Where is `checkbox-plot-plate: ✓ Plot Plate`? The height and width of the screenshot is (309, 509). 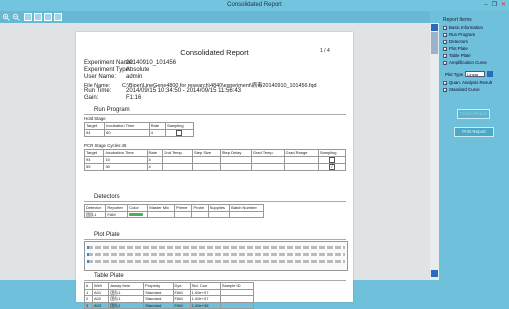 checkbox-plot-plate: ✓ Plot Plate is located at coordinates (455, 48).